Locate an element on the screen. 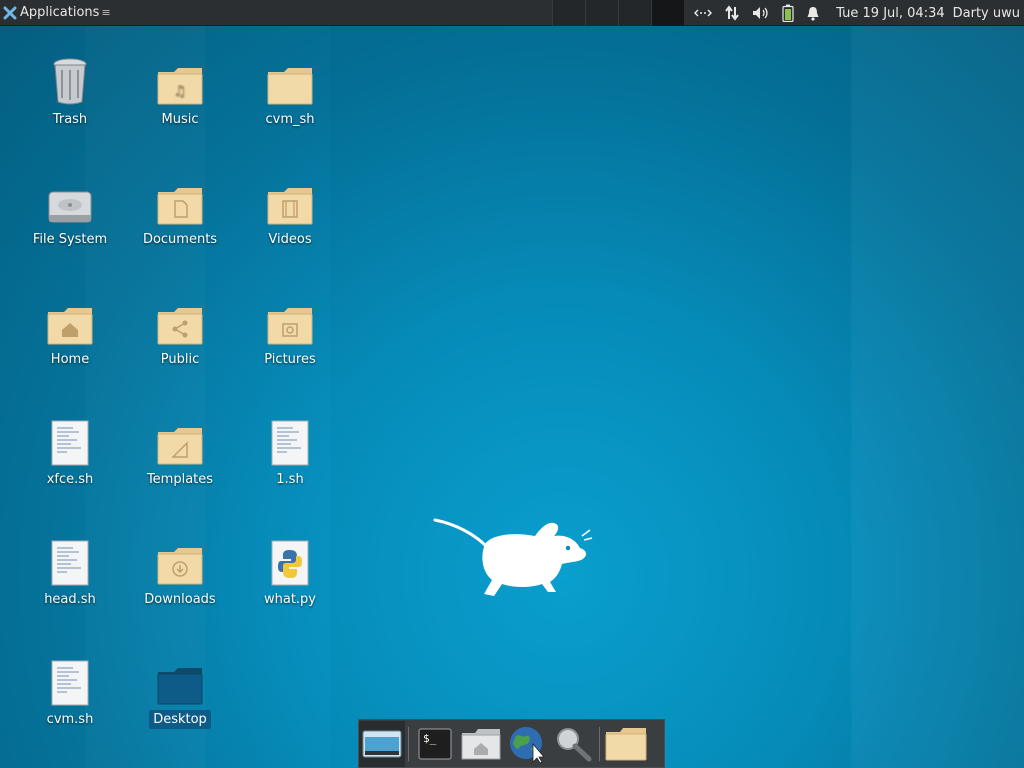 This screenshot has width=1024, height=768. icon-label: Music is located at coordinates (180, 119).